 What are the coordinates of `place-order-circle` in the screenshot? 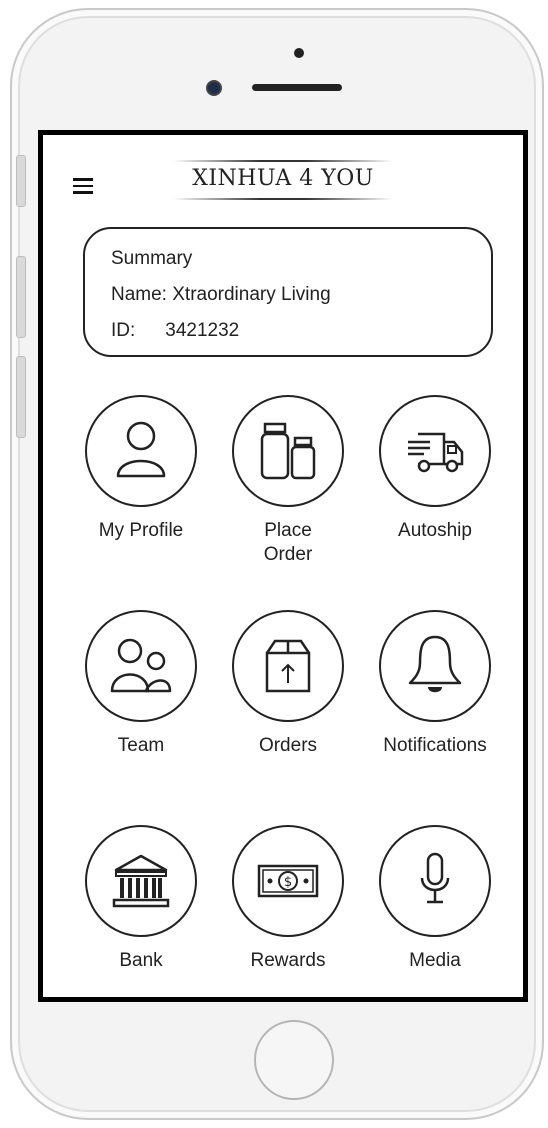 It's located at (288, 451).